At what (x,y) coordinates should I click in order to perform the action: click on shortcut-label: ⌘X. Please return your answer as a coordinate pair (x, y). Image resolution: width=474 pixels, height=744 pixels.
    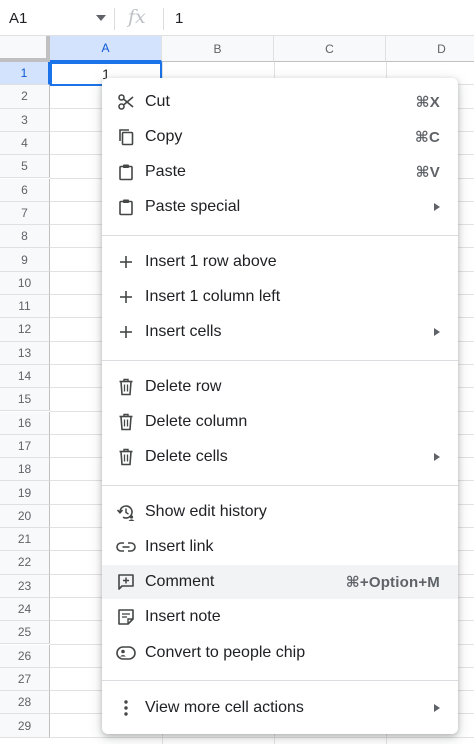
    Looking at the image, I should click on (427, 102).